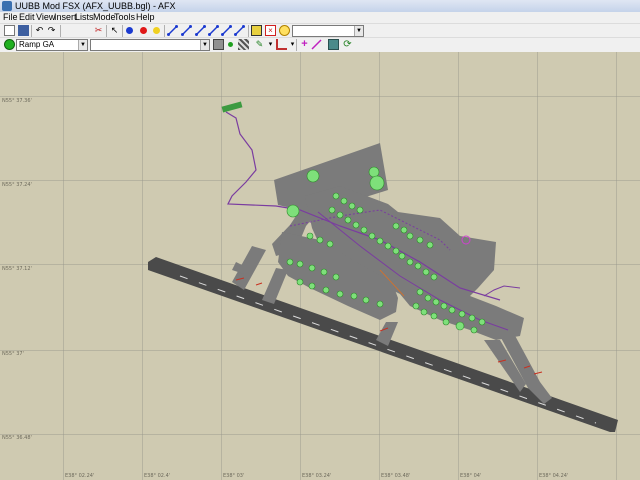 Image resolution: width=640 pixels, height=480 pixels. What do you see at coordinates (114, 30) in the screenshot?
I see `select-arrow-icon: ↖` at bounding box center [114, 30].